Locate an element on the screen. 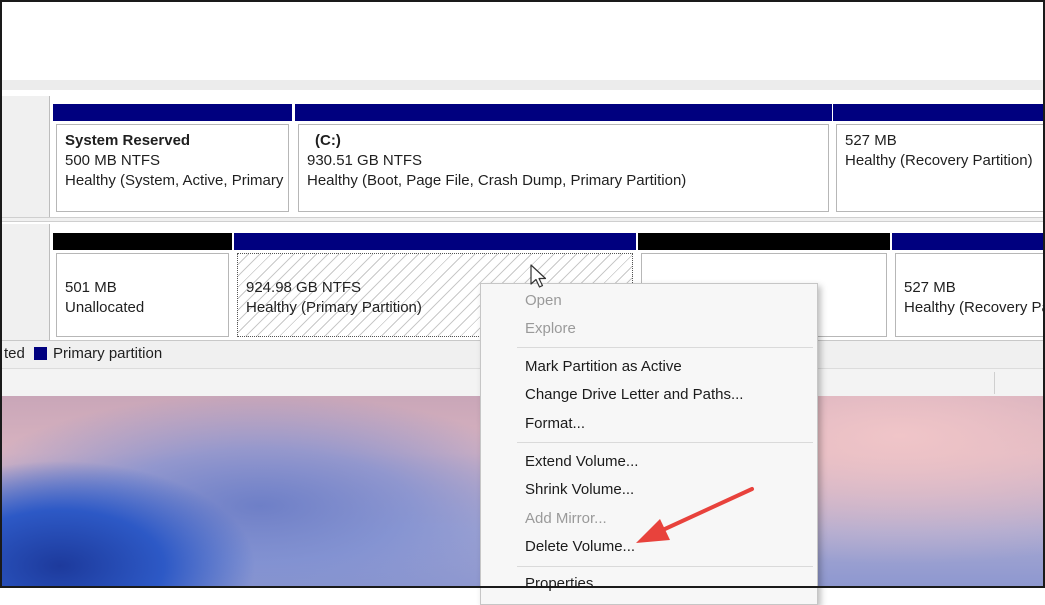  menu-item-mark-active: Mark Partition as Active is located at coordinates (603, 366).